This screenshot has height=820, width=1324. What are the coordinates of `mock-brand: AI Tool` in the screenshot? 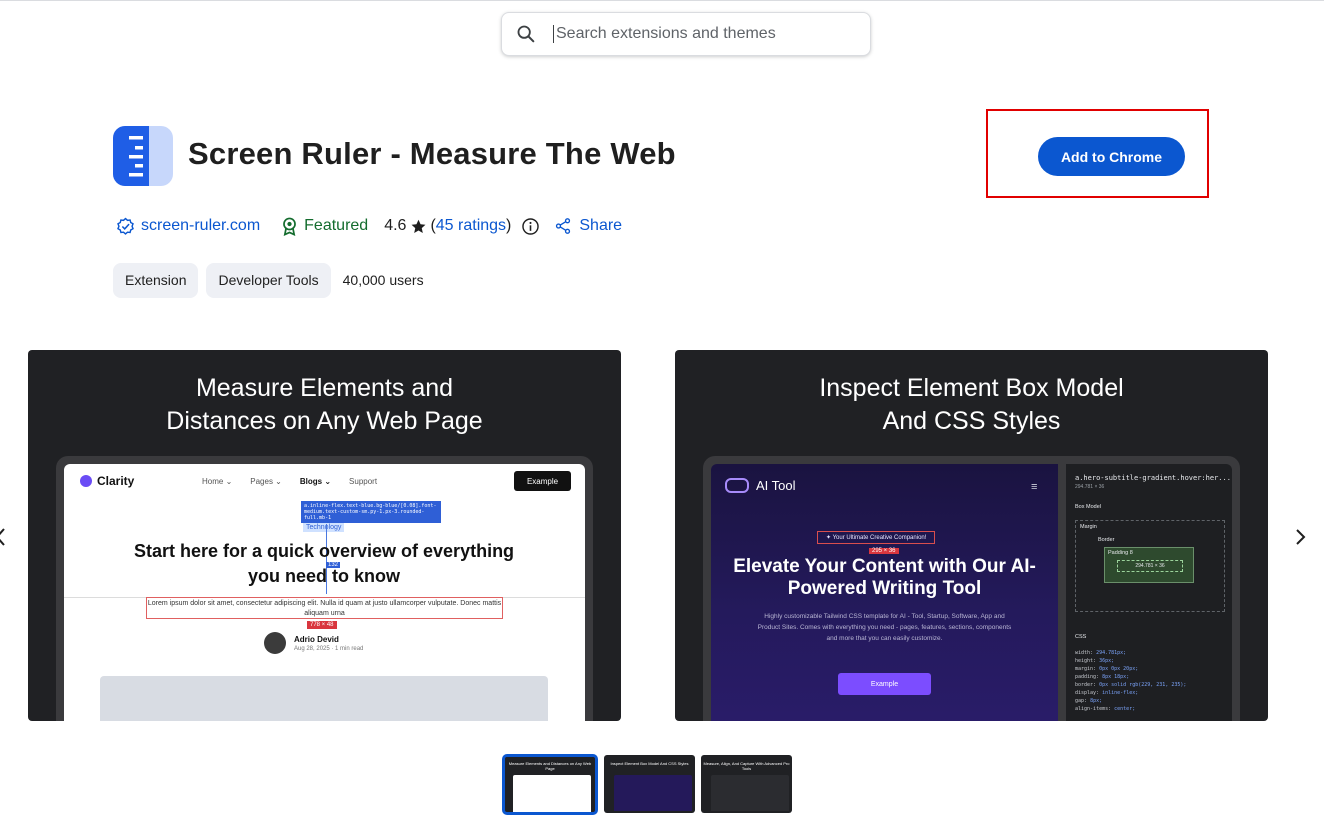 It's located at (760, 485).